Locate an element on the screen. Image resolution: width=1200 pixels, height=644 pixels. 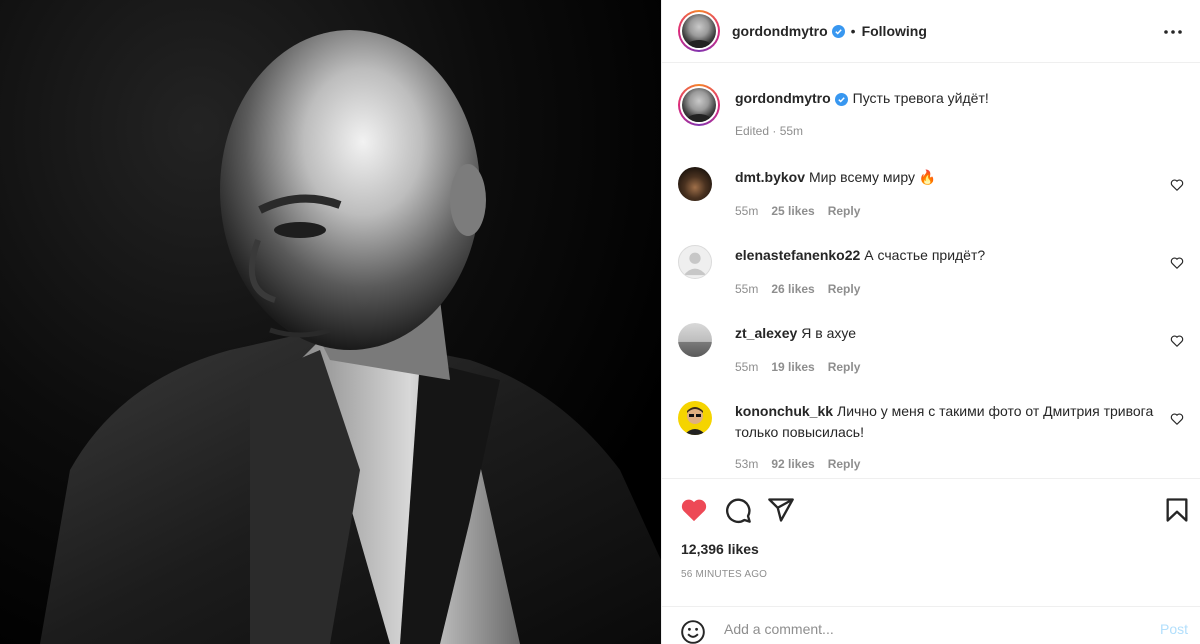
comment-icon is located at coordinates (738, 510).